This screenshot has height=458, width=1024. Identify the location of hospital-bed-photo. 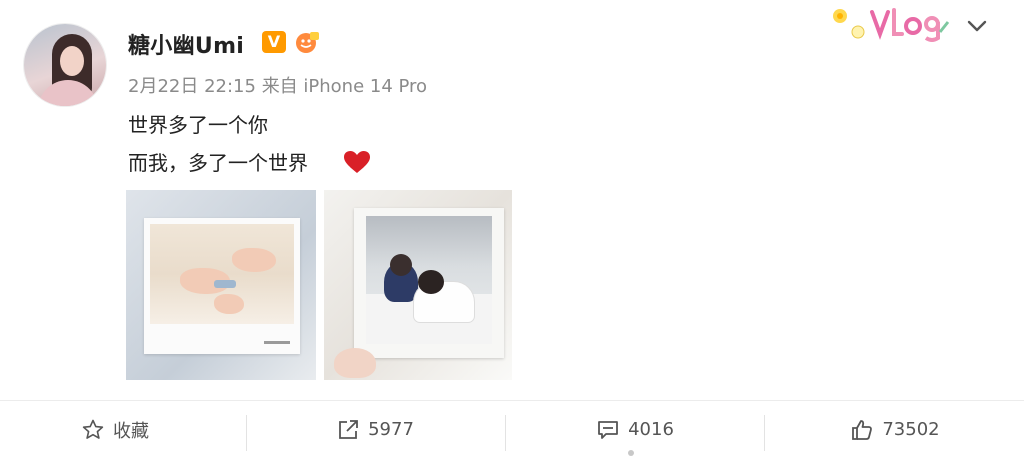
(429, 280).